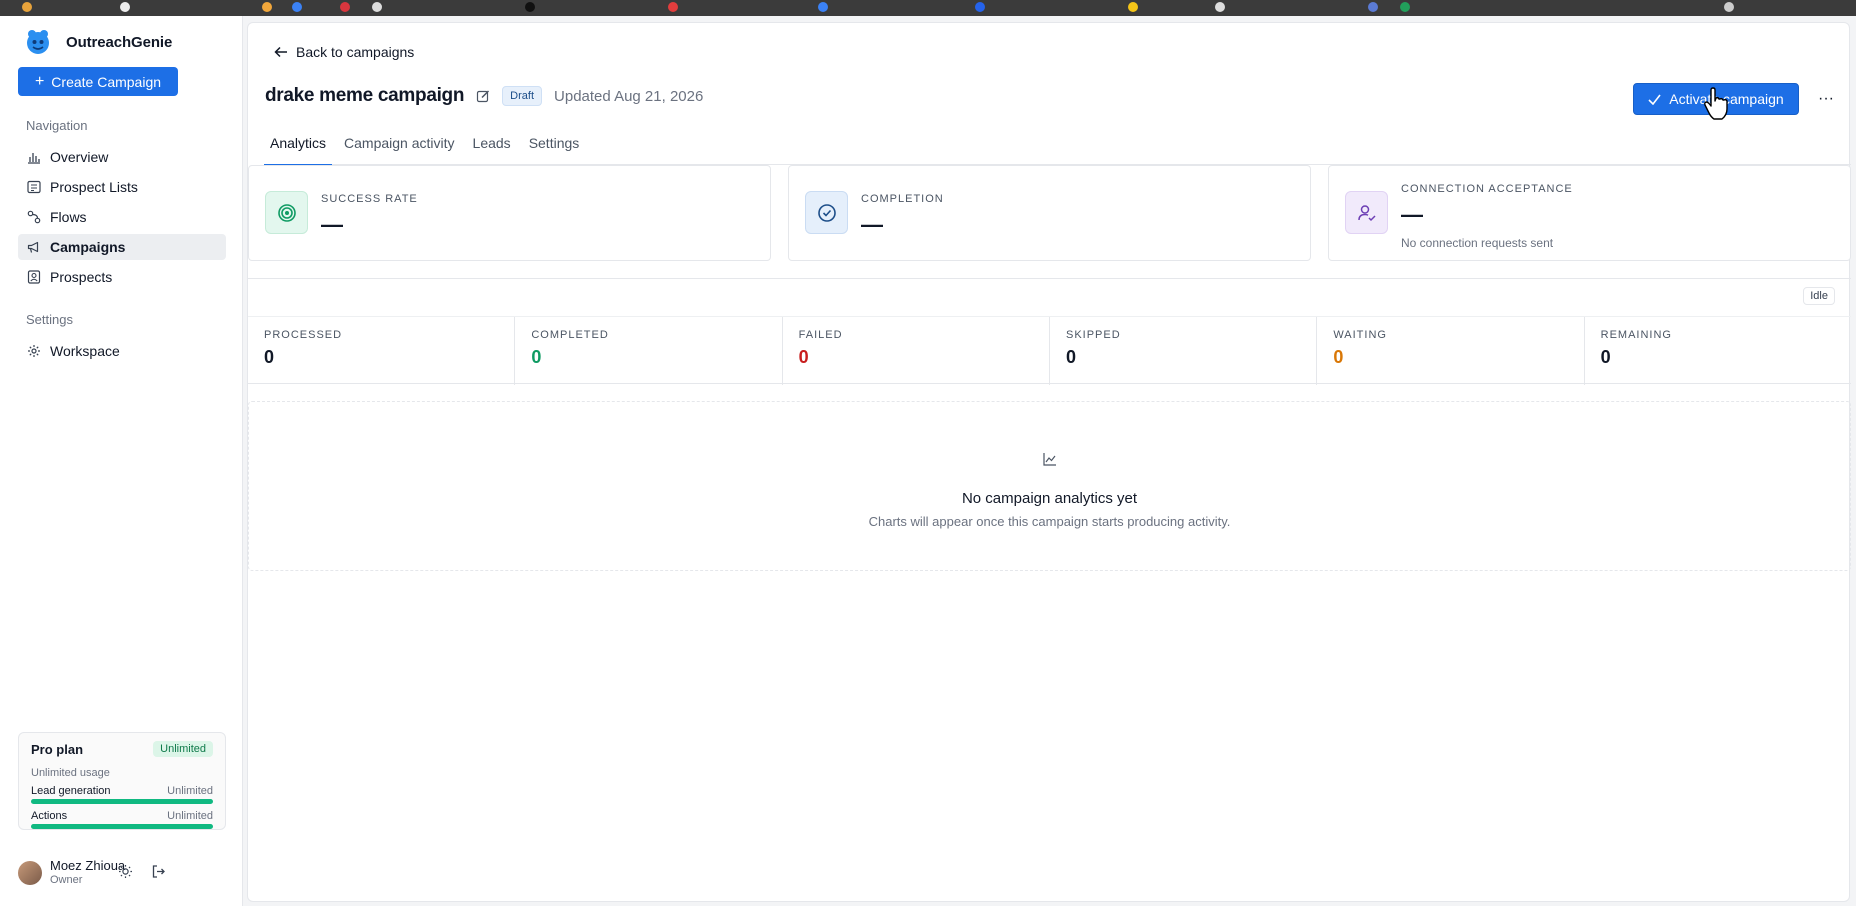 The height and width of the screenshot is (906, 1856). Describe the element at coordinates (916, 351) in the screenshot. I see `stat-failed: FAILED 0` at that location.